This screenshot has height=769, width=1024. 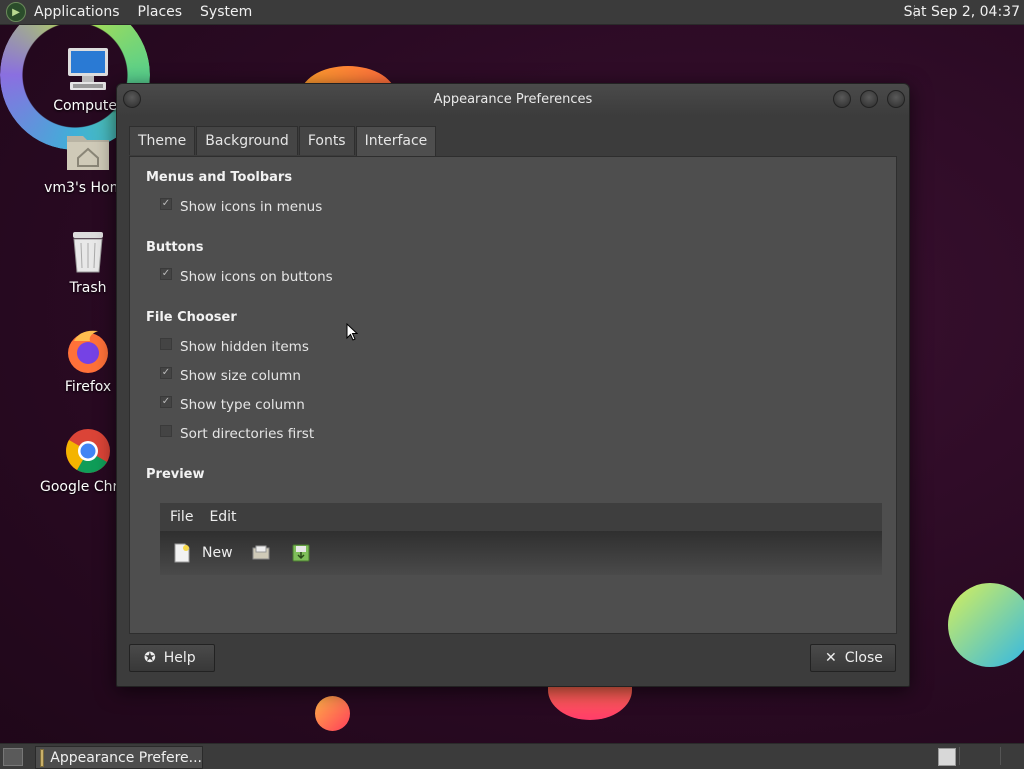 What do you see at coordinates (896, 99) in the screenshot?
I see `close-window-button` at bounding box center [896, 99].